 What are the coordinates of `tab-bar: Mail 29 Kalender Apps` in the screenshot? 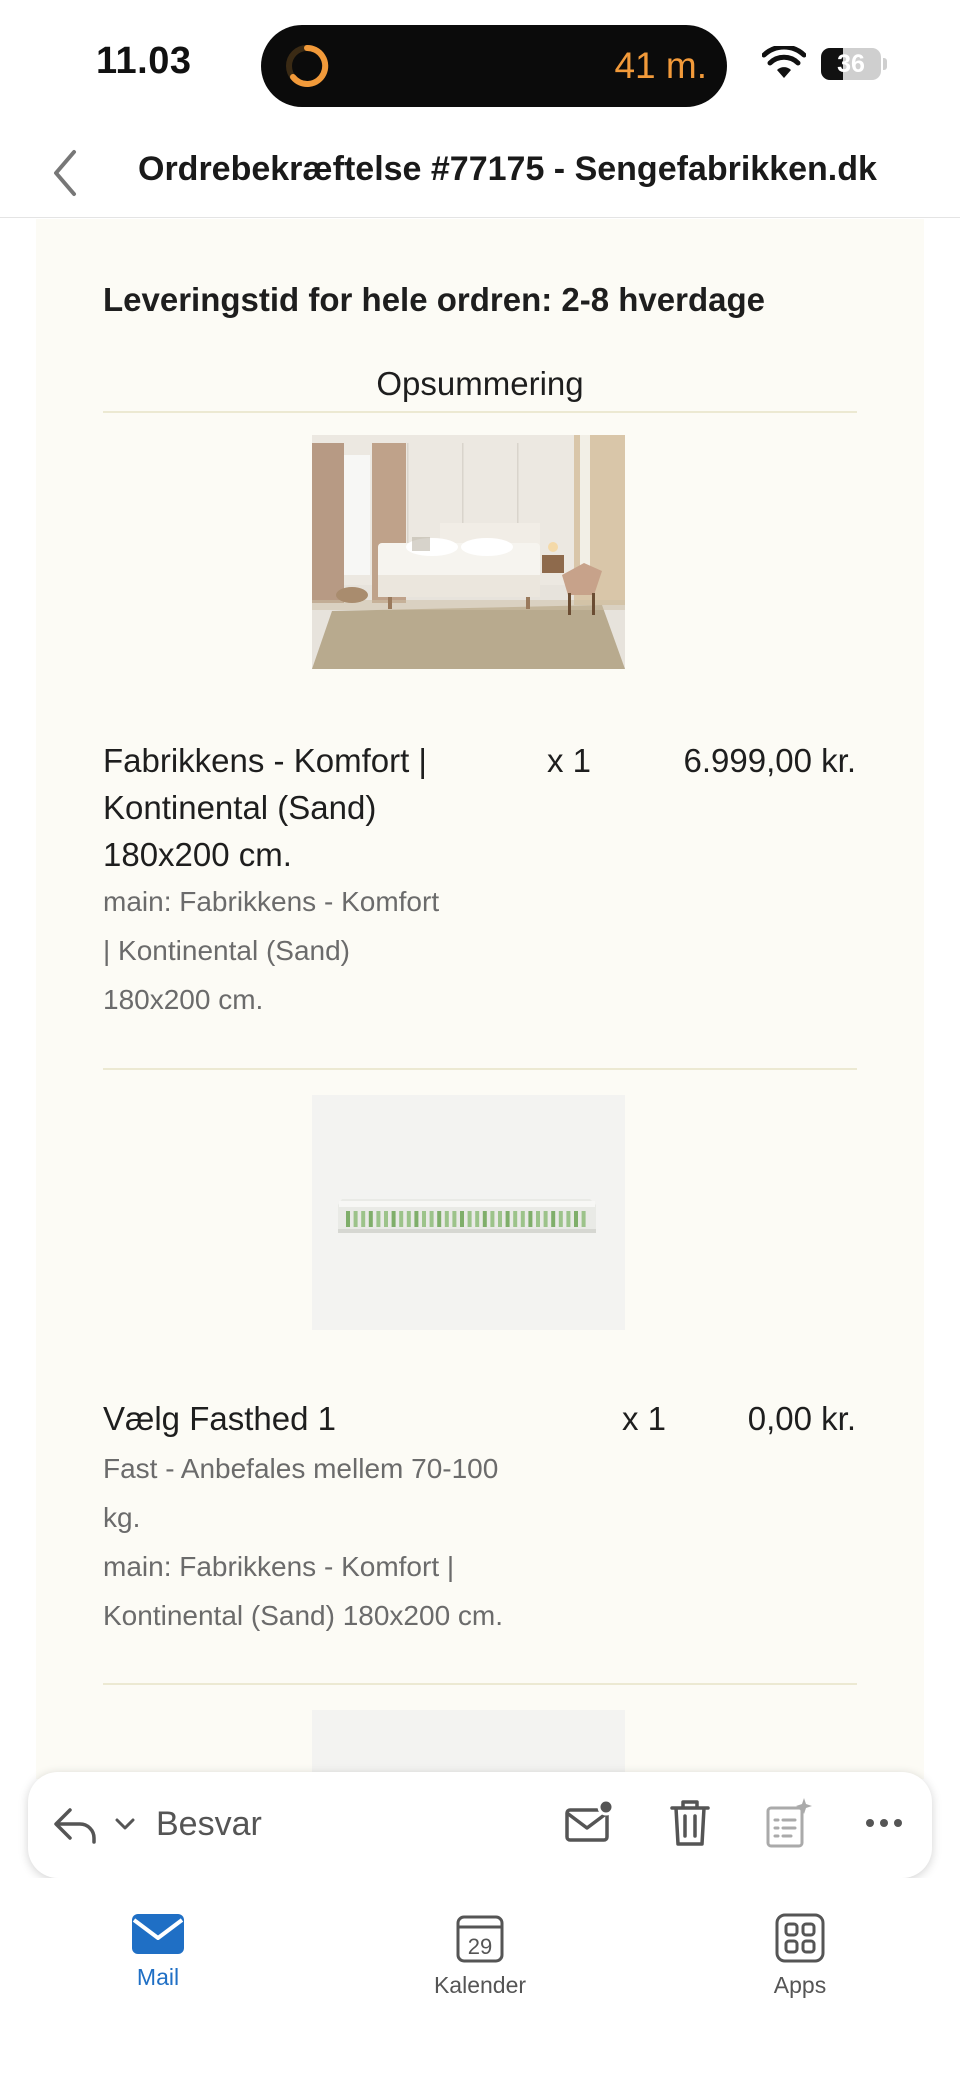 It's located at (480, 1979).